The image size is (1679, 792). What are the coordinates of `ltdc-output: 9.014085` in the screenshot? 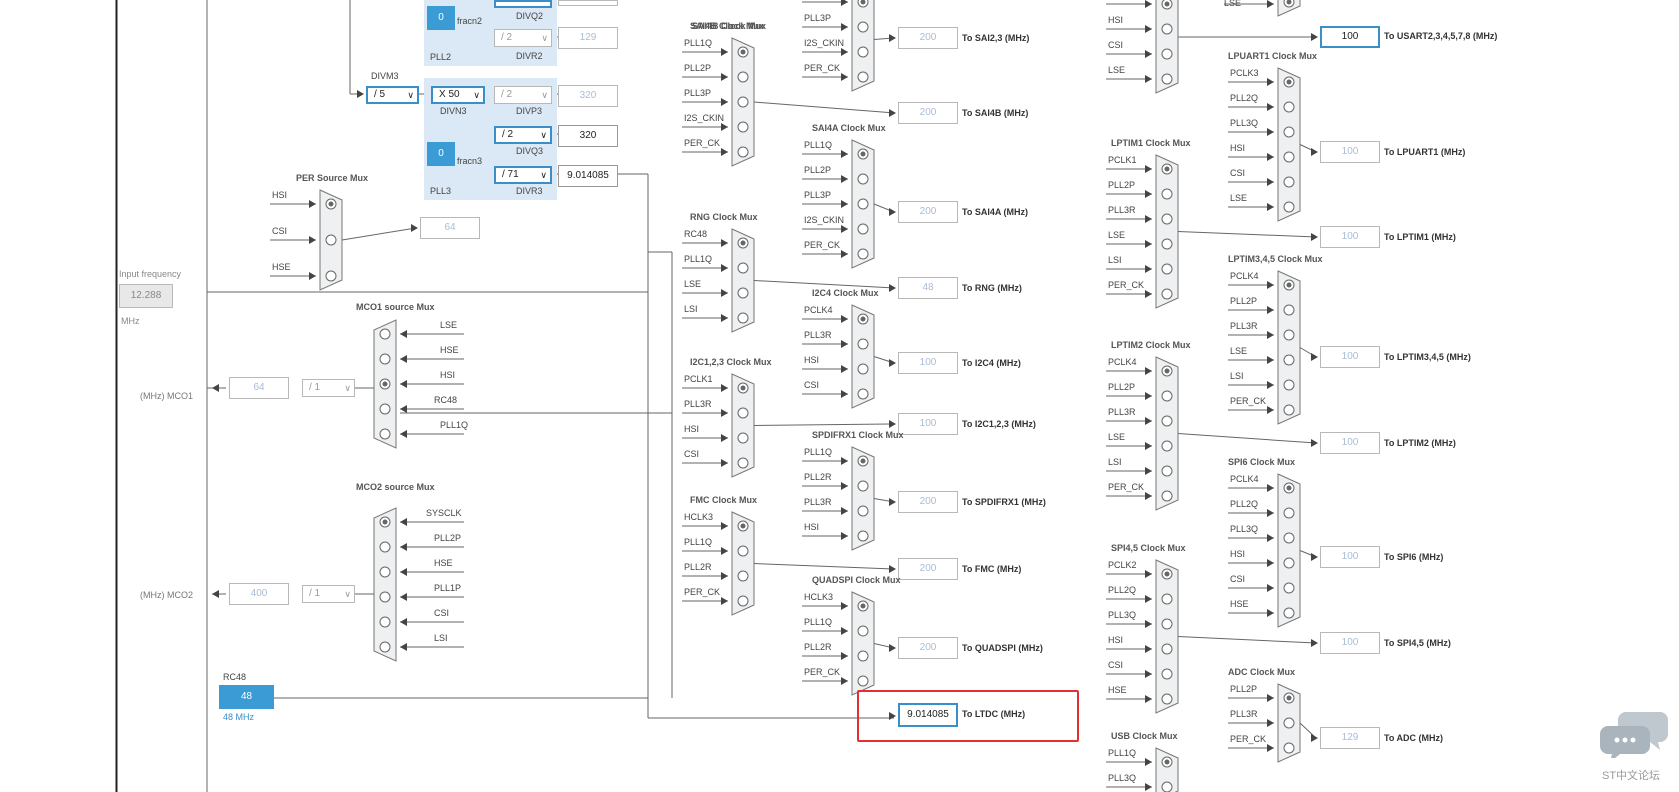 It's located at (928, 715).